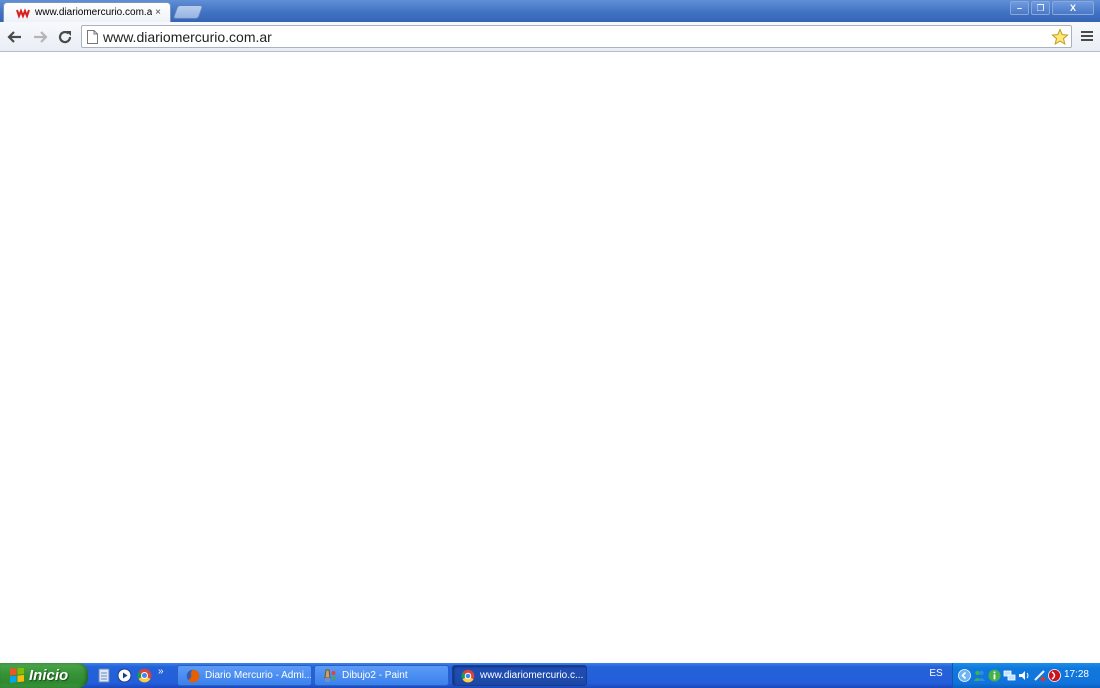 Image resolution: width=1100 pixels, height=688 pixels. I want to click on browser-tab: www.diariomercurio.com.ar ×, so click(87, 12).